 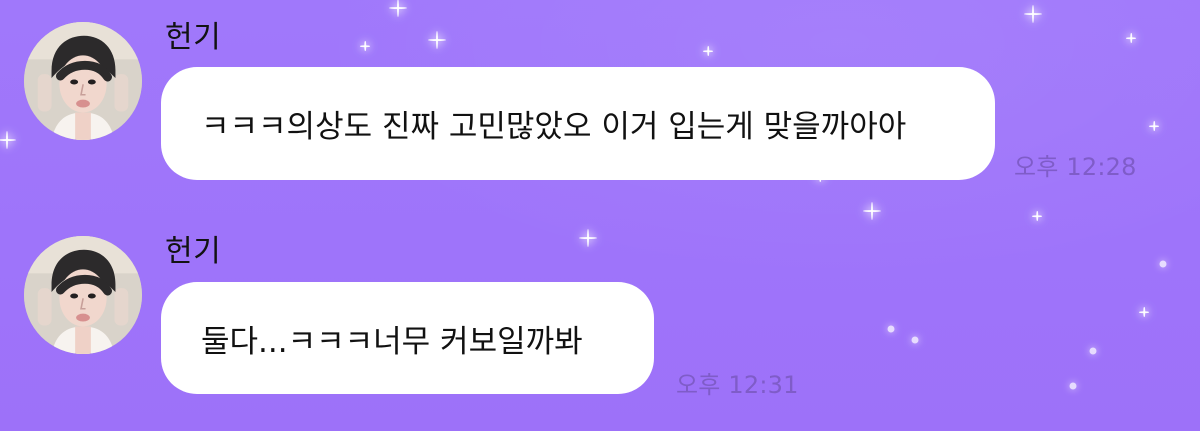 What do you see at coordinates (737, 385) in the screenshot?
I see `message-timestamp: 오후 12:31` at bounding box center [737, 385].